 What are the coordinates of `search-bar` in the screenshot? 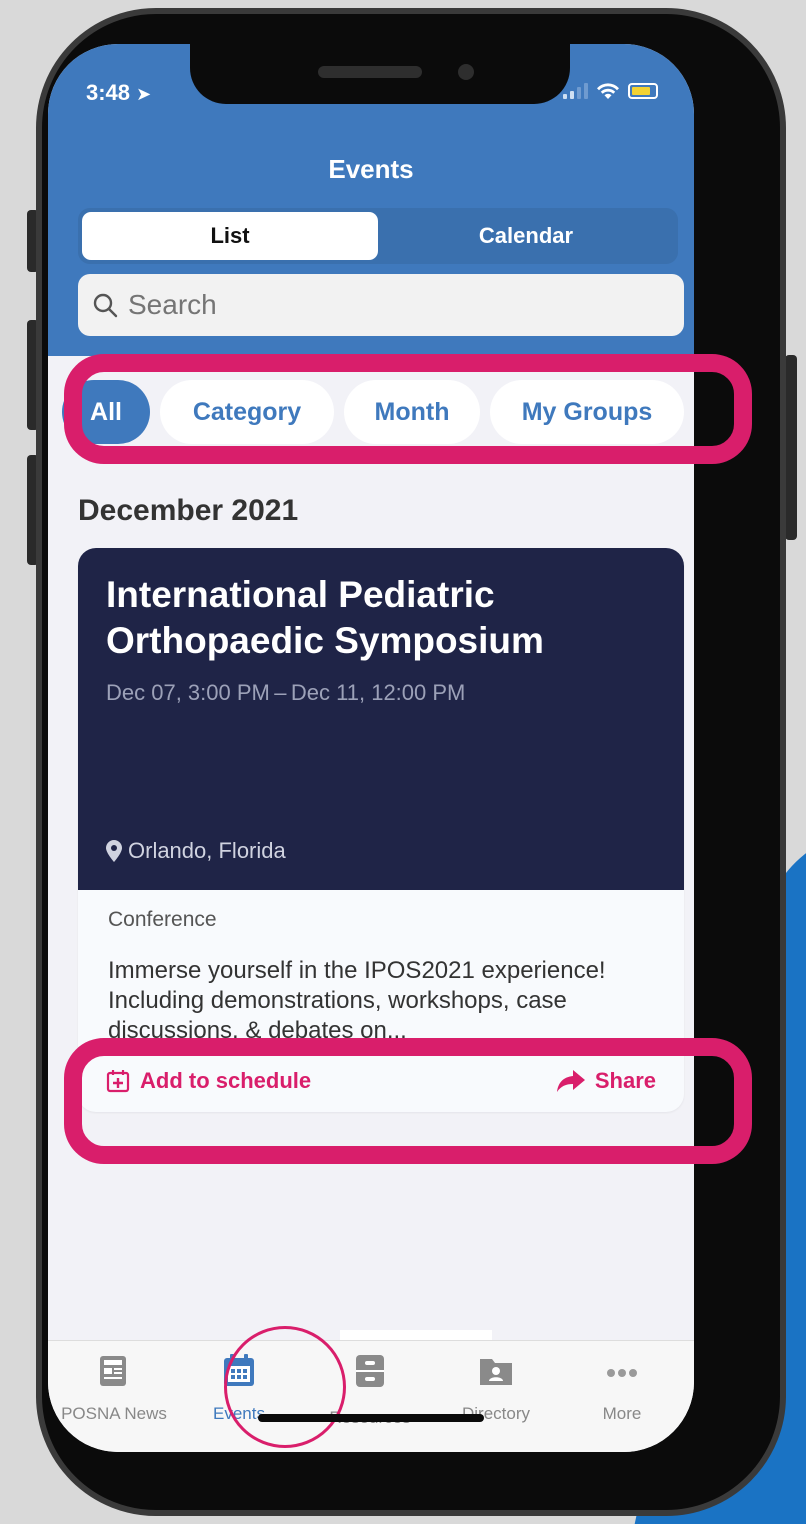 It's located at (381, 305).